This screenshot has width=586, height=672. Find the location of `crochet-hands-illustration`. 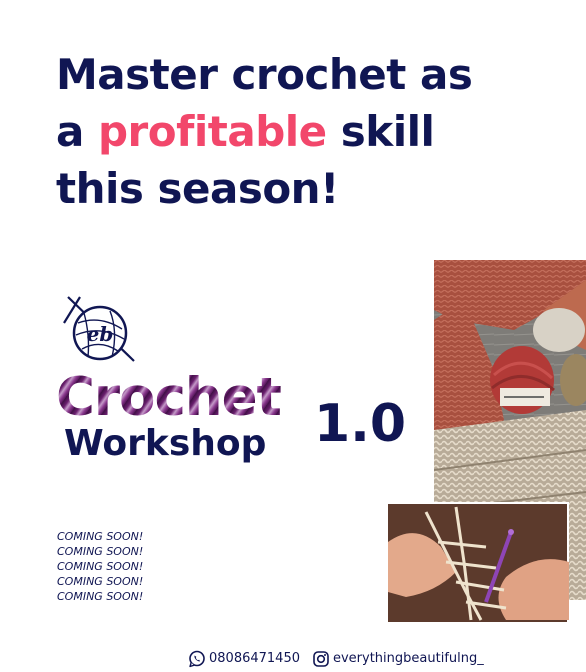

crochet-hands-illustration is located at coordinates (477, 563).